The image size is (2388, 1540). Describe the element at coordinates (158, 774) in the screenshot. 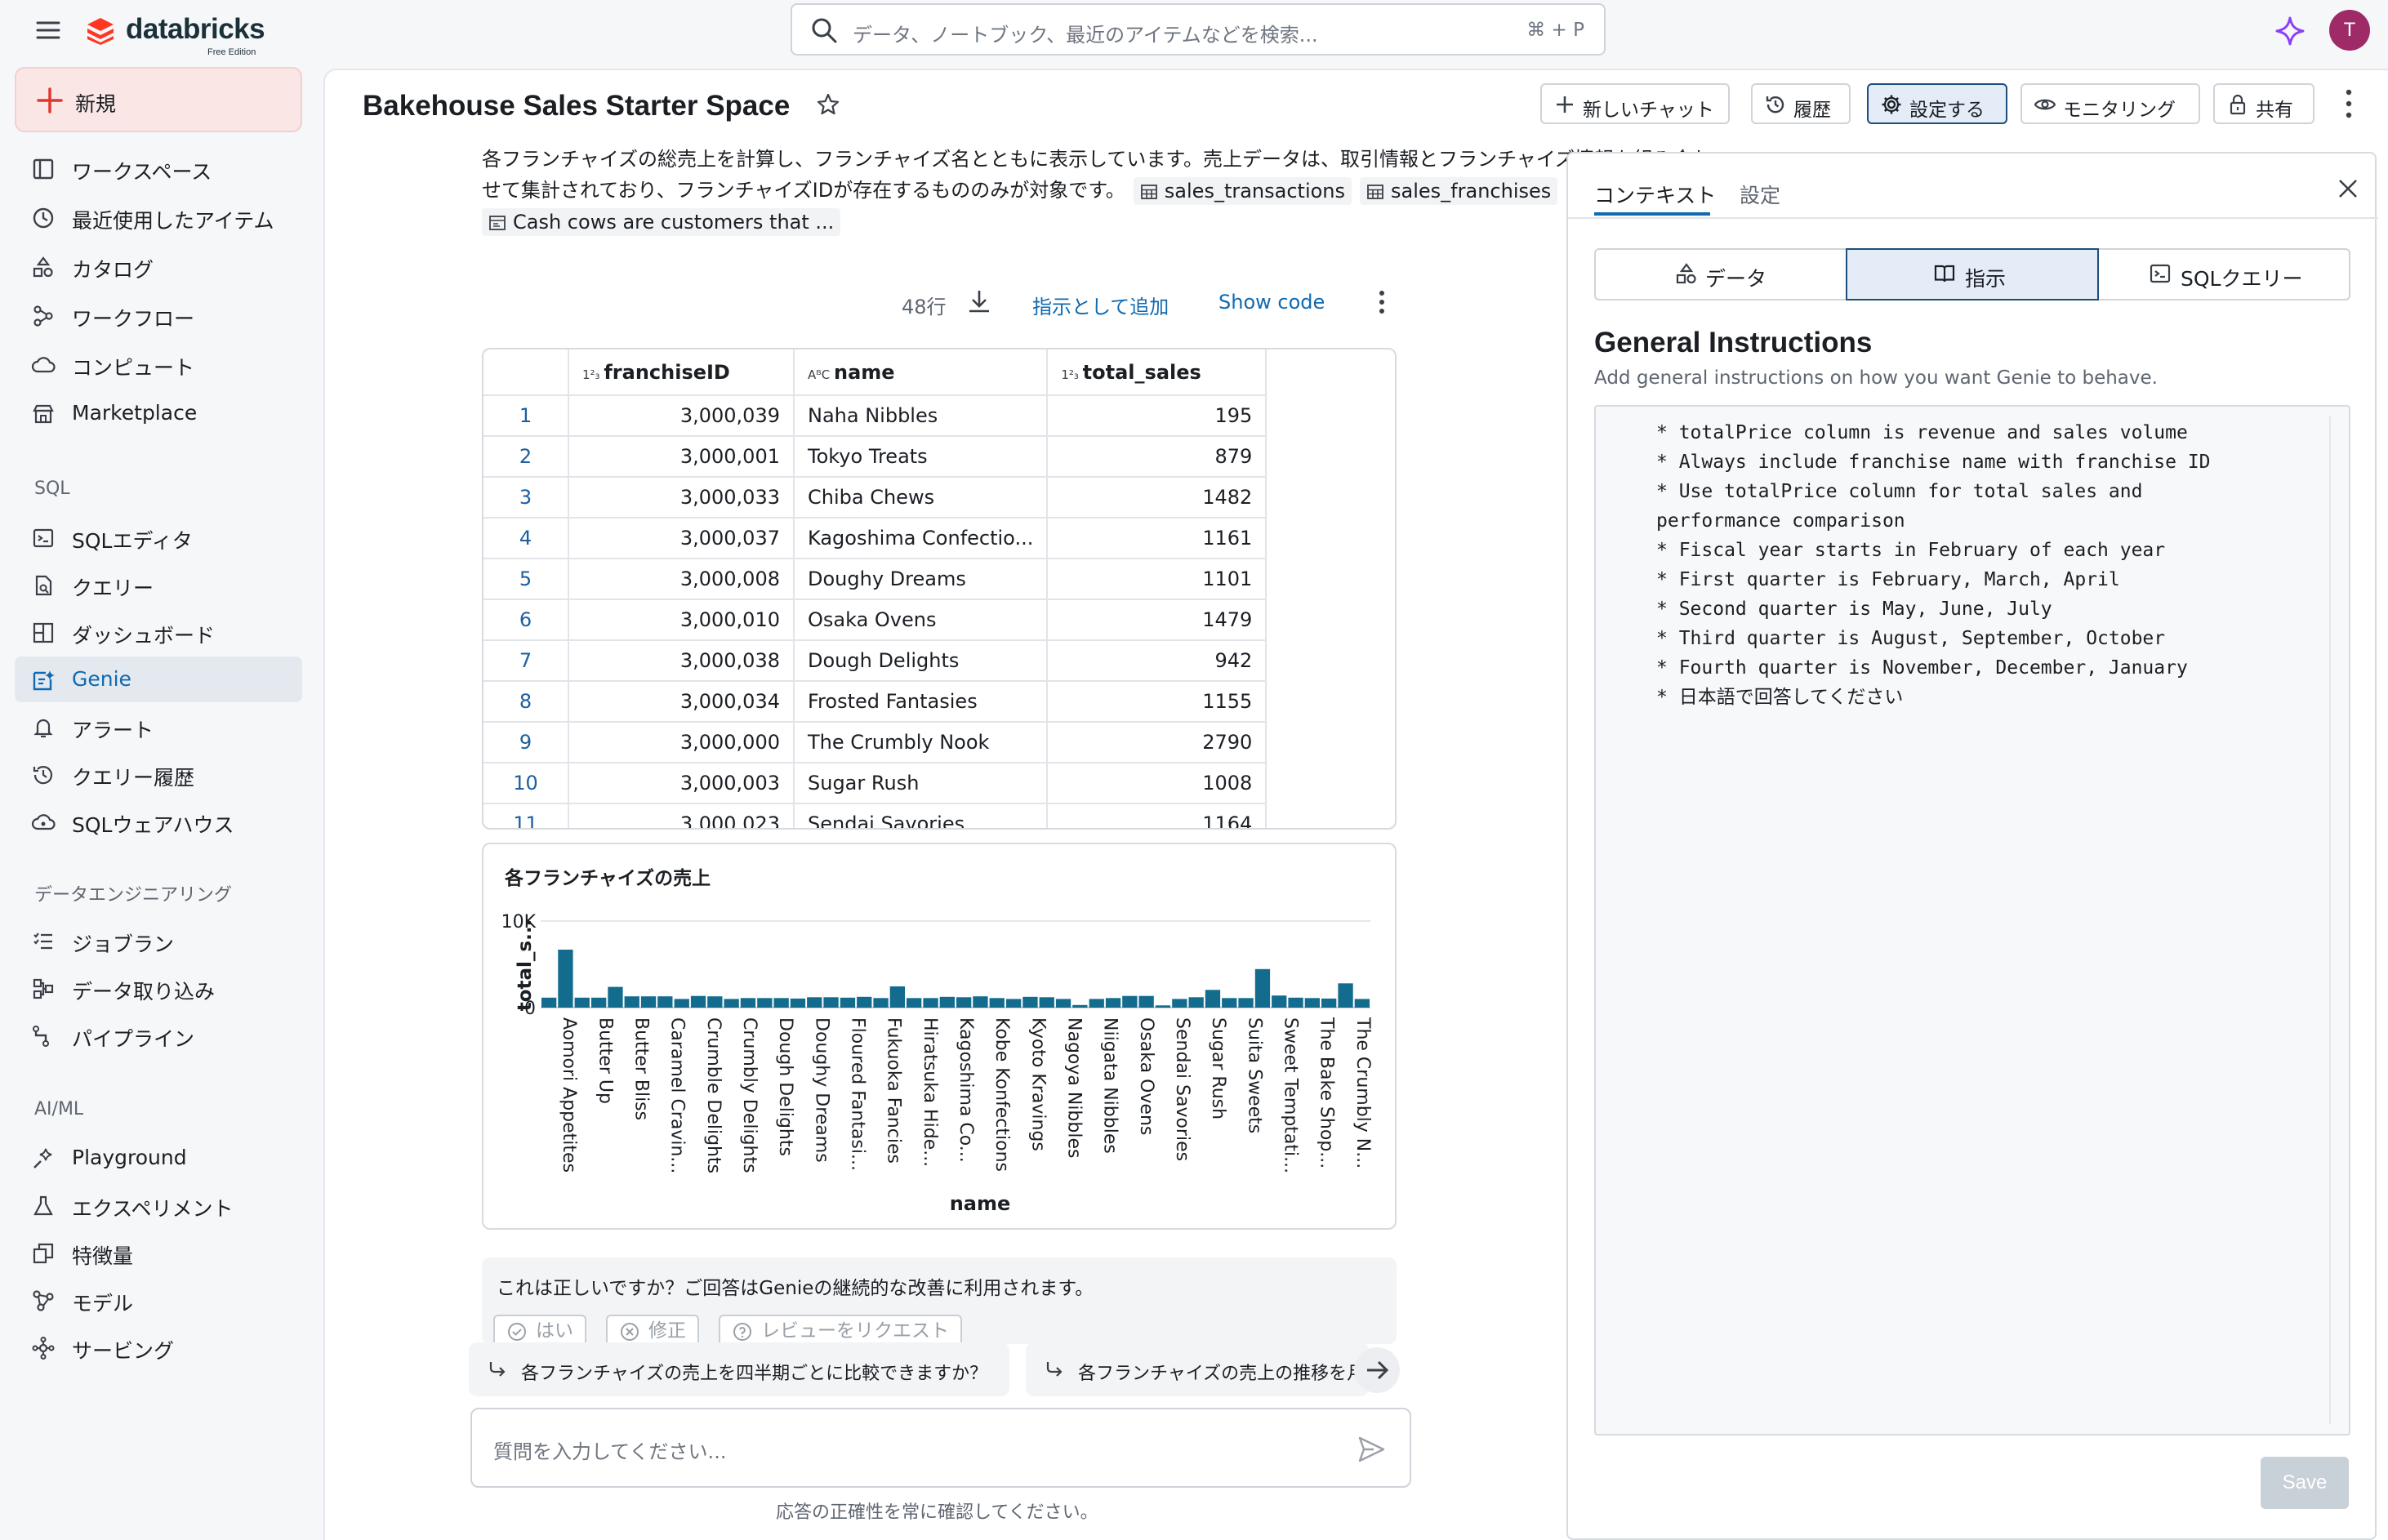

I see `sidebar-item-query-history: クエリー履歴` at that location.